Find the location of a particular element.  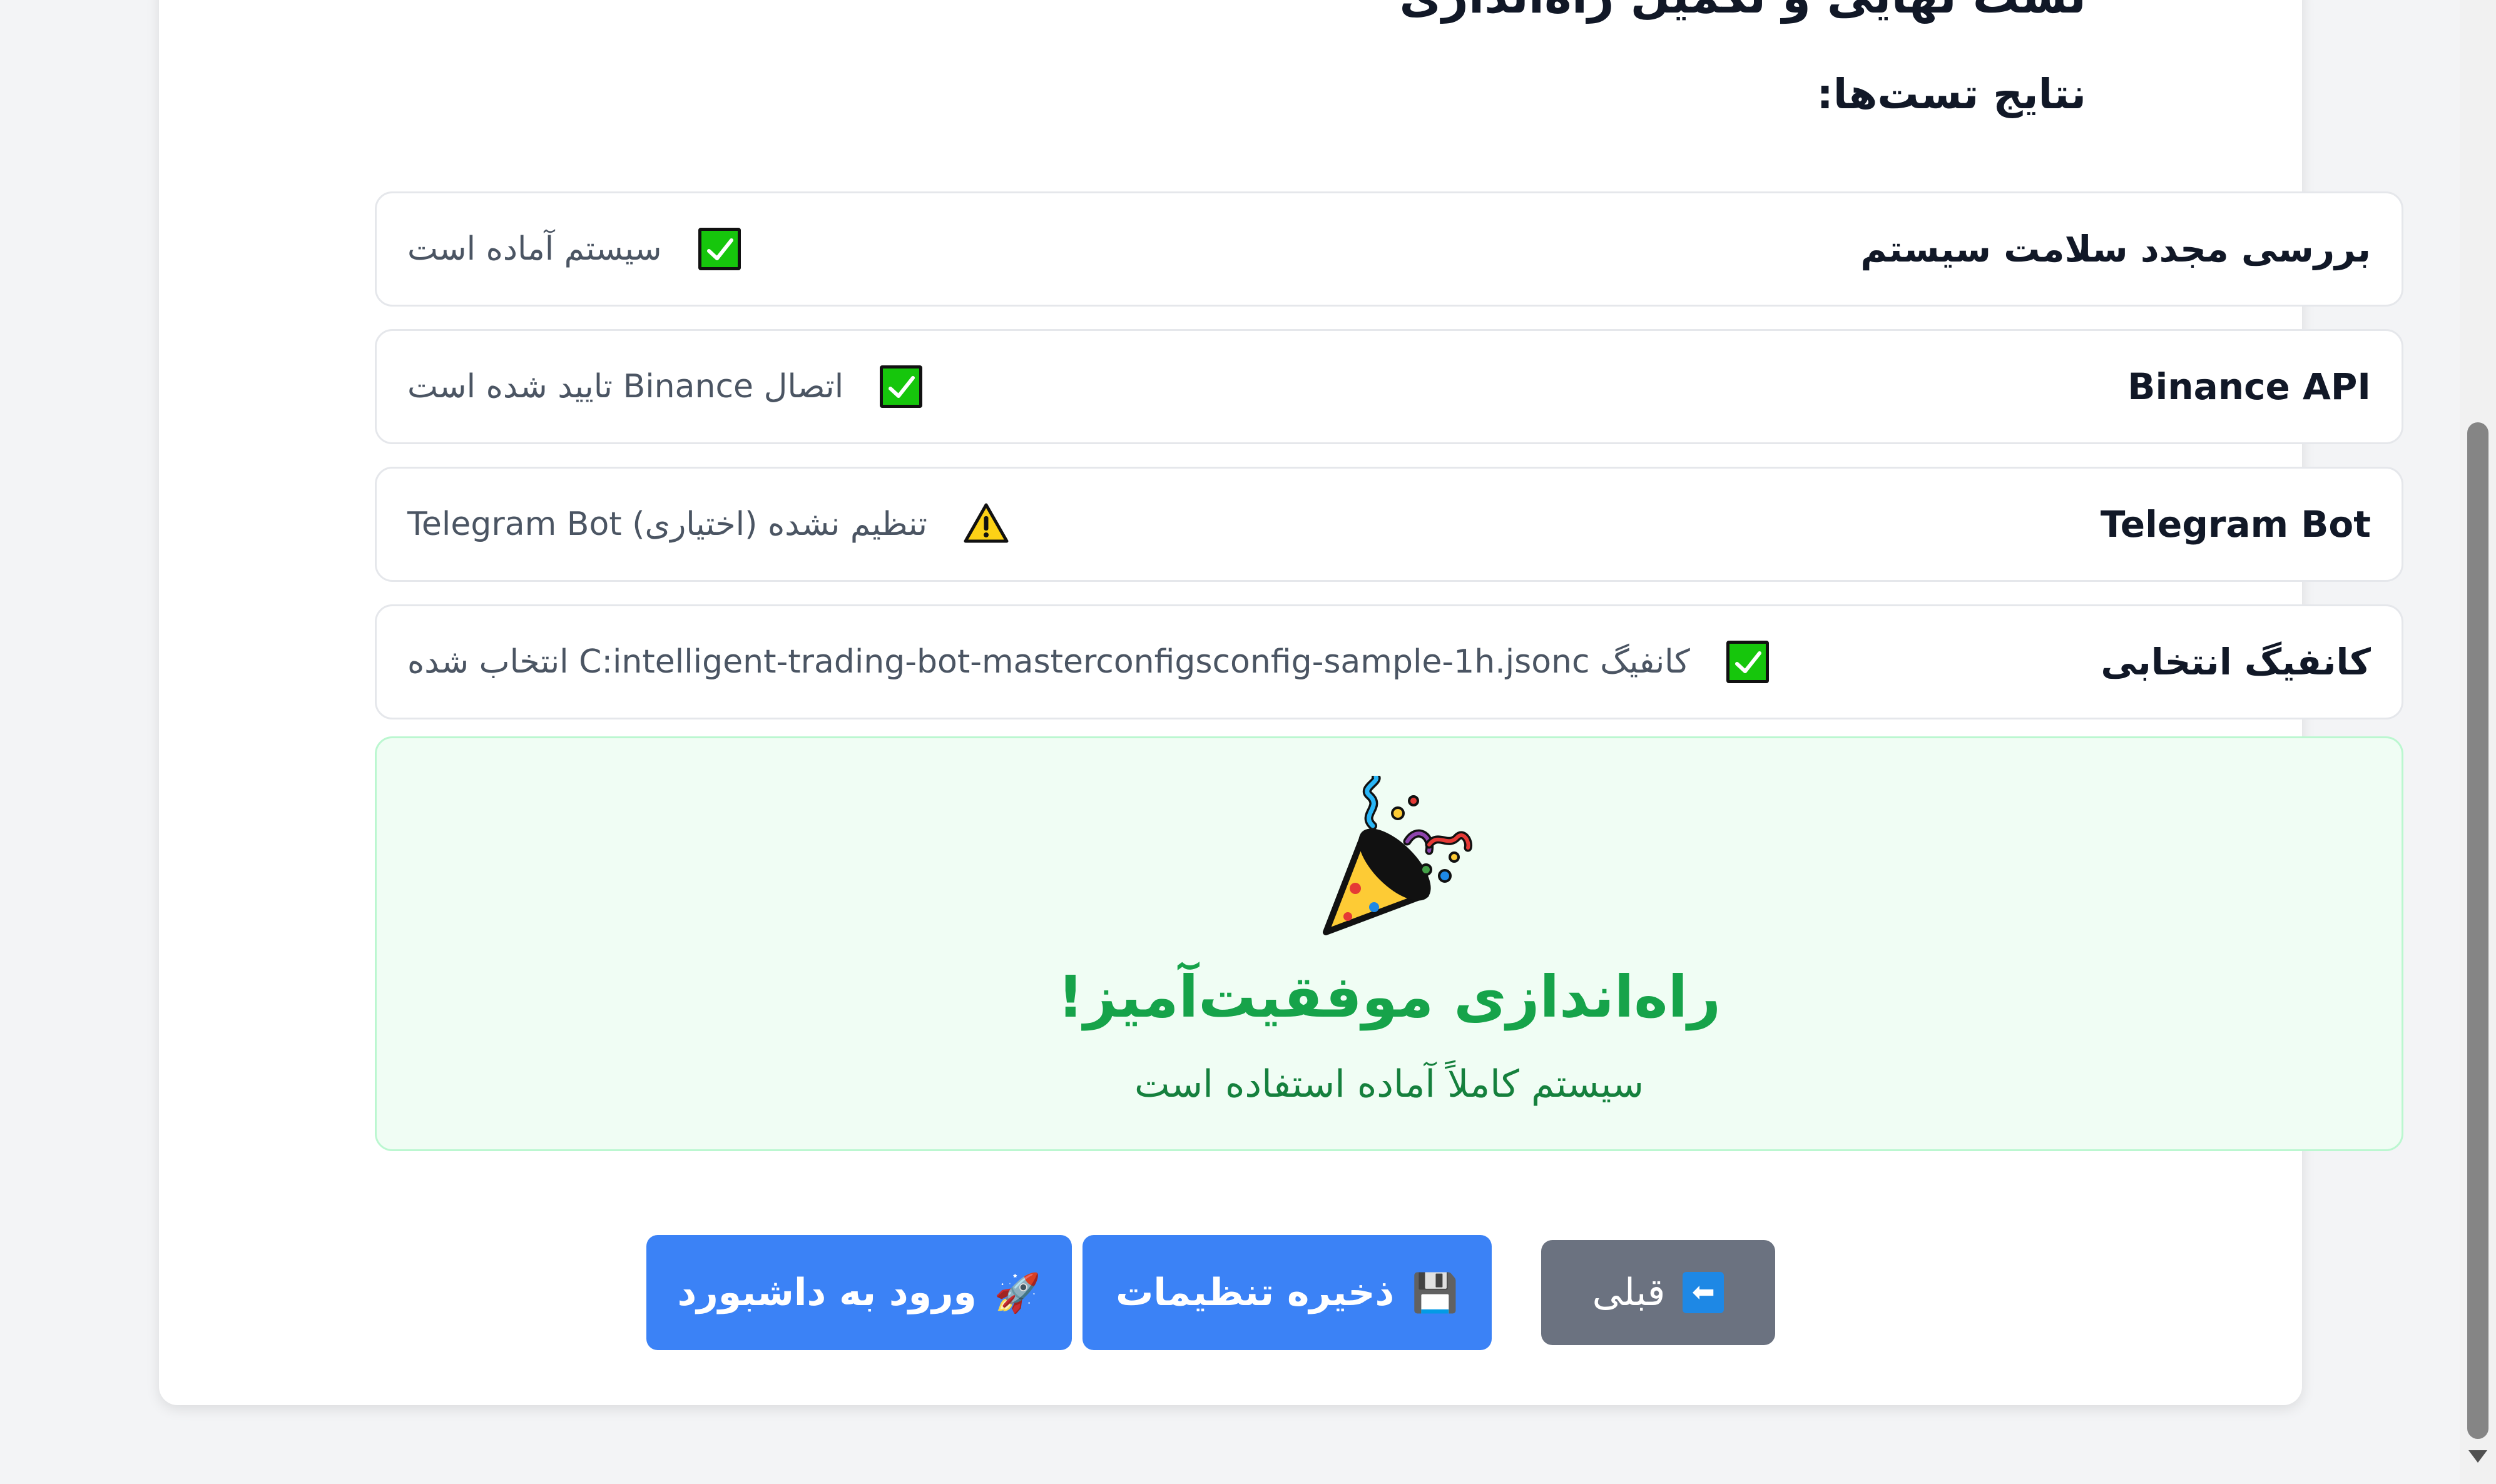

save-settings-label: ذخیره تنظیمات is located at coordinates (1255, 1292).